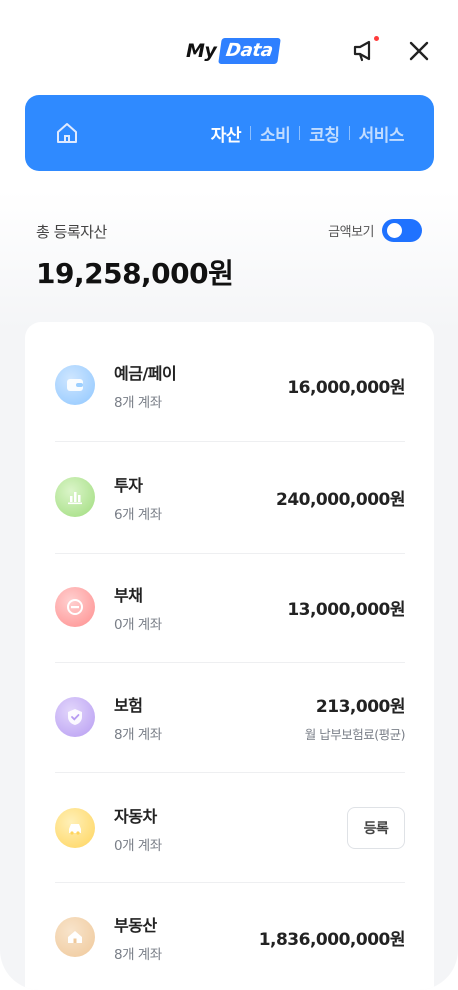 This screenshot has height=990, width=458. I want to click on row-title: 투자, so click(128, 485).